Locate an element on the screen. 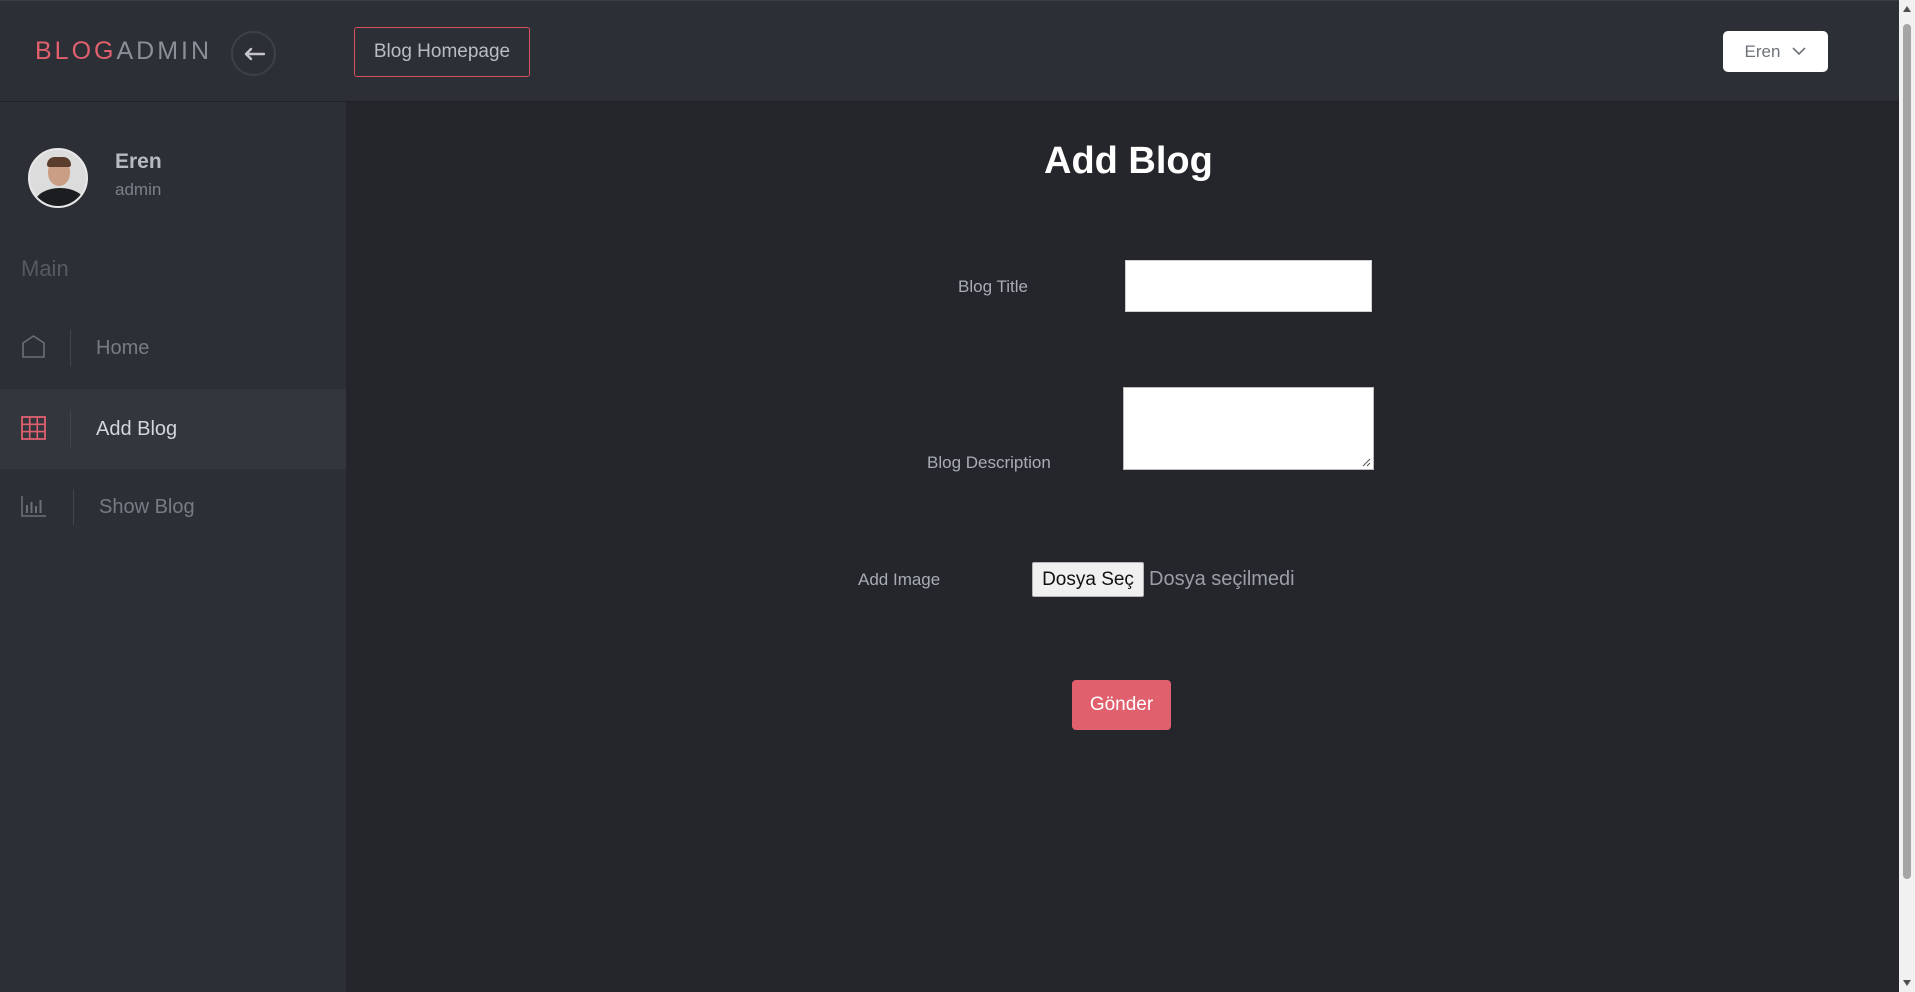 The image size is (1915, 992). sidebar-toggle-button is located at coordinates (253, 53).